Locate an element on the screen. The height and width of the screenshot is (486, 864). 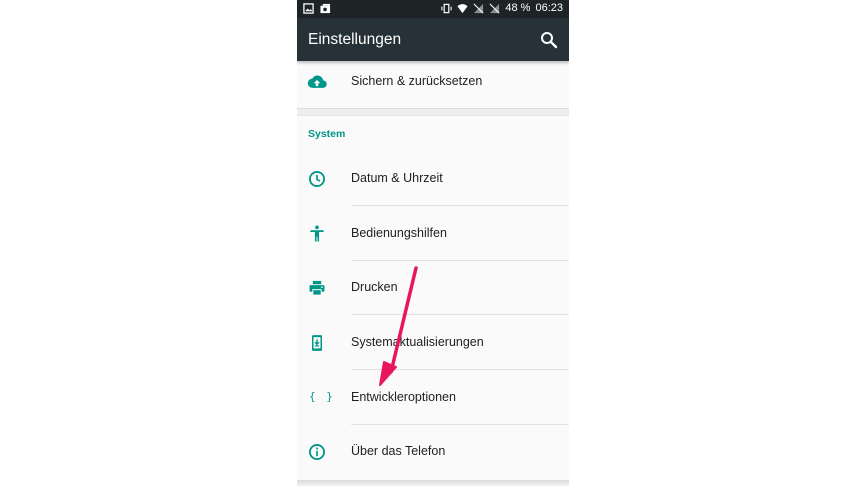
photo-notification-icon is located at coordinates (325, 8).